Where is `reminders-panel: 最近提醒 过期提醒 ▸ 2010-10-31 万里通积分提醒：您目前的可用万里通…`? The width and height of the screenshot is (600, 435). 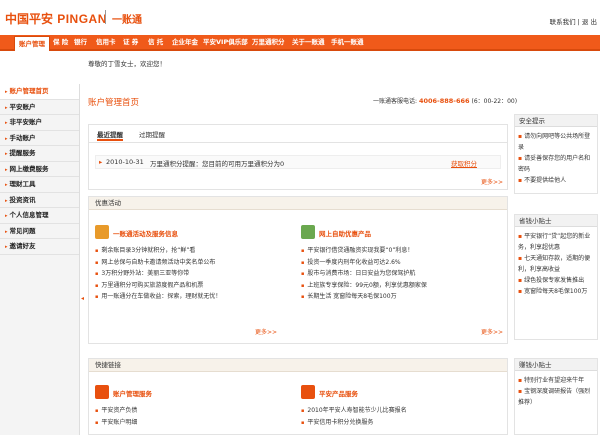 reminders-panel: 最近提醒 过期提醒 ▸ 2010-10-31 万里通积分提醒：您目前的可用万里通… is located at coordinates (298, 157).